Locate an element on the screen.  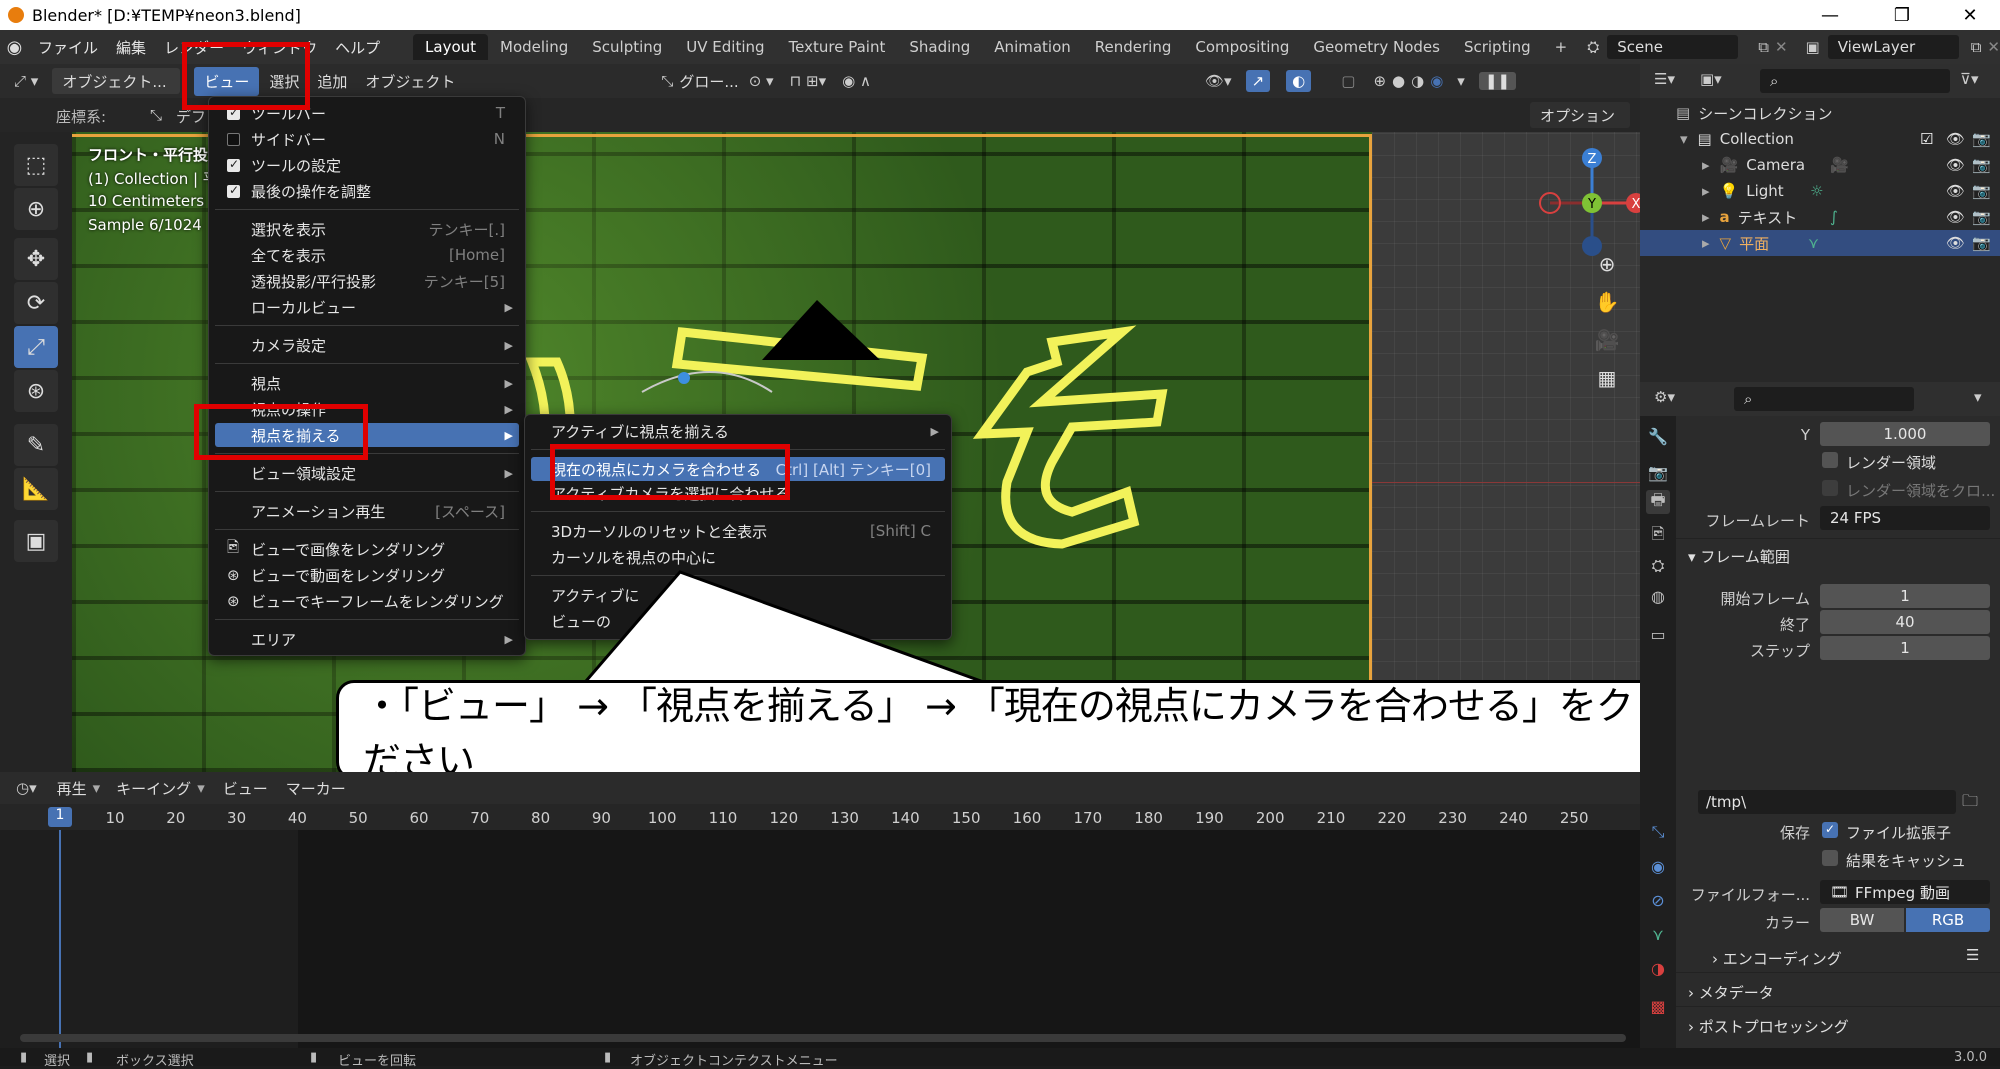
menu-item-play-animation: アニメーション再生 [スペース] is located at coordinates (367, 511).